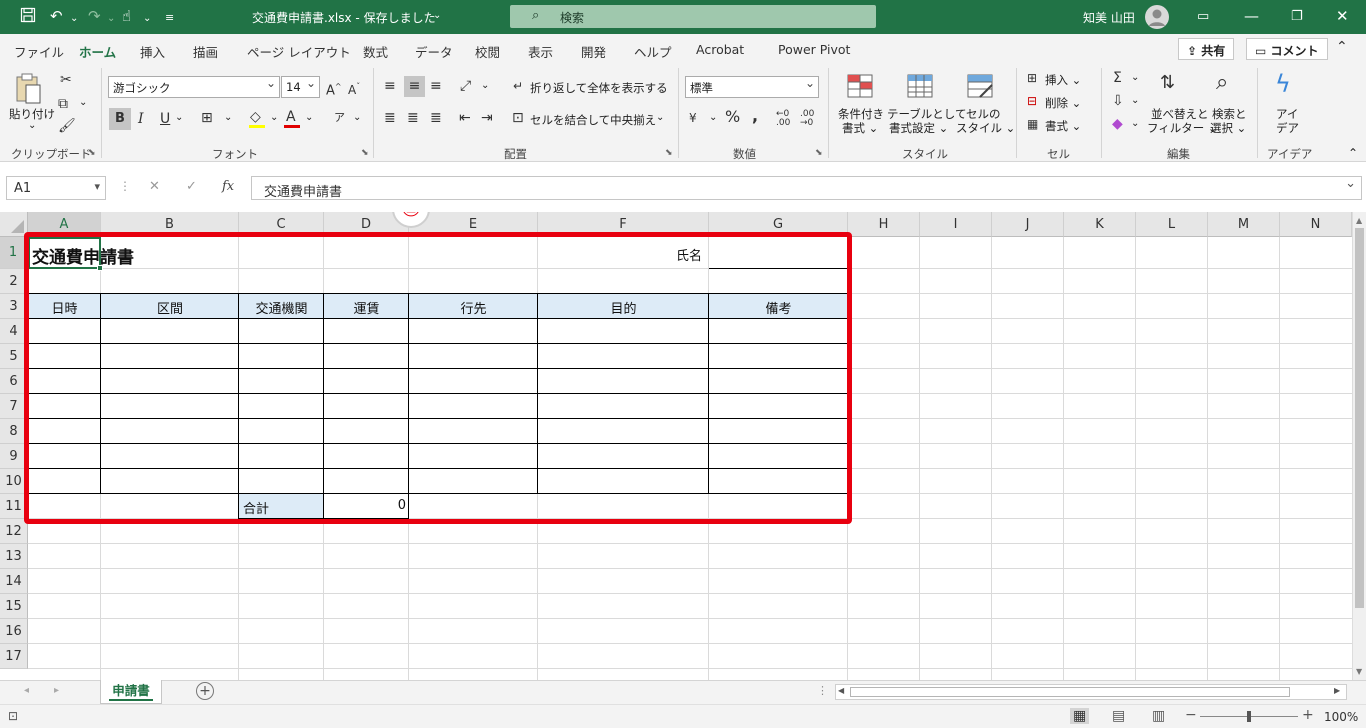 The width and height of the screenshot is (1366, 728). What do you see at coordinates (732, 117) in the screenshot?
I see `percent-style-icon: %` at bounding box center [732, 117].